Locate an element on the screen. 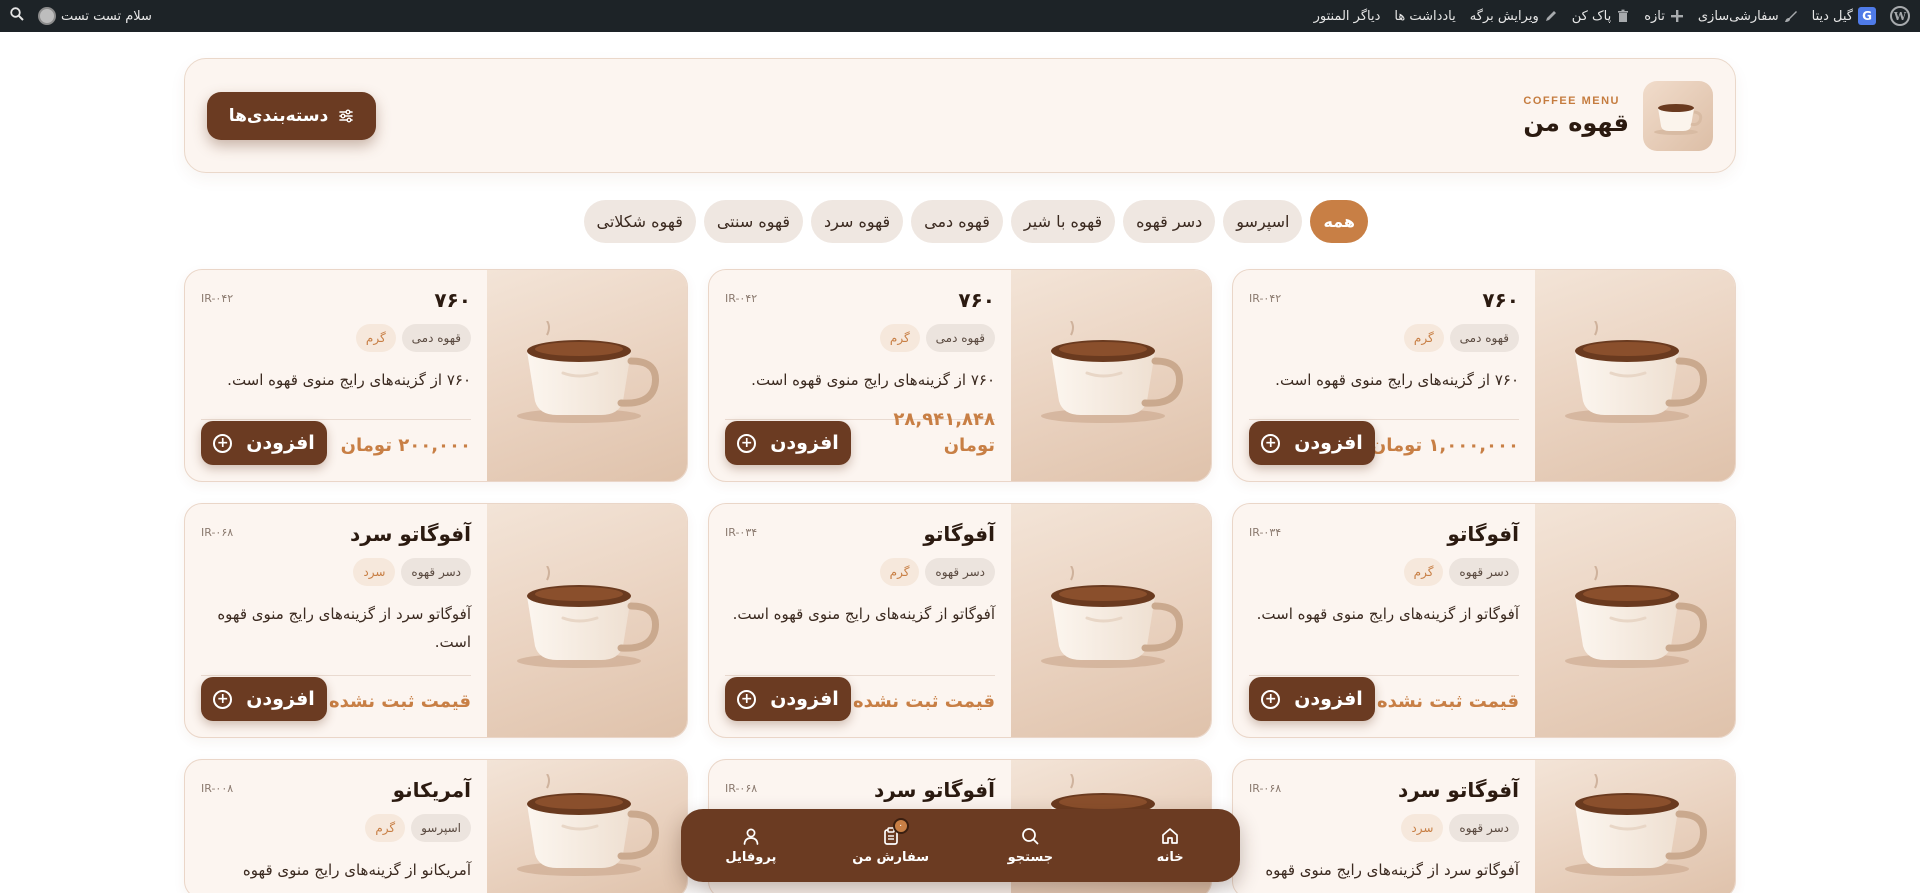  home-icon is located at coordinates (1170, 836).